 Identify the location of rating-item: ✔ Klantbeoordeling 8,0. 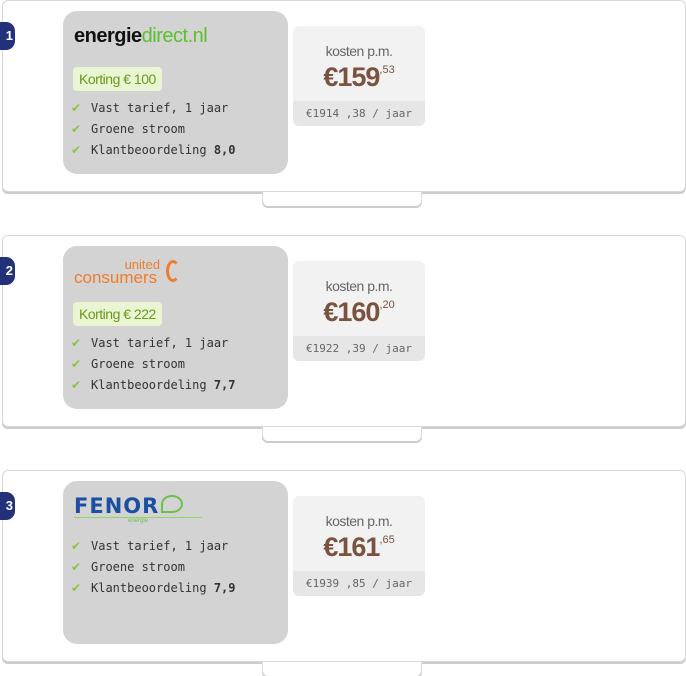
(153, 150).